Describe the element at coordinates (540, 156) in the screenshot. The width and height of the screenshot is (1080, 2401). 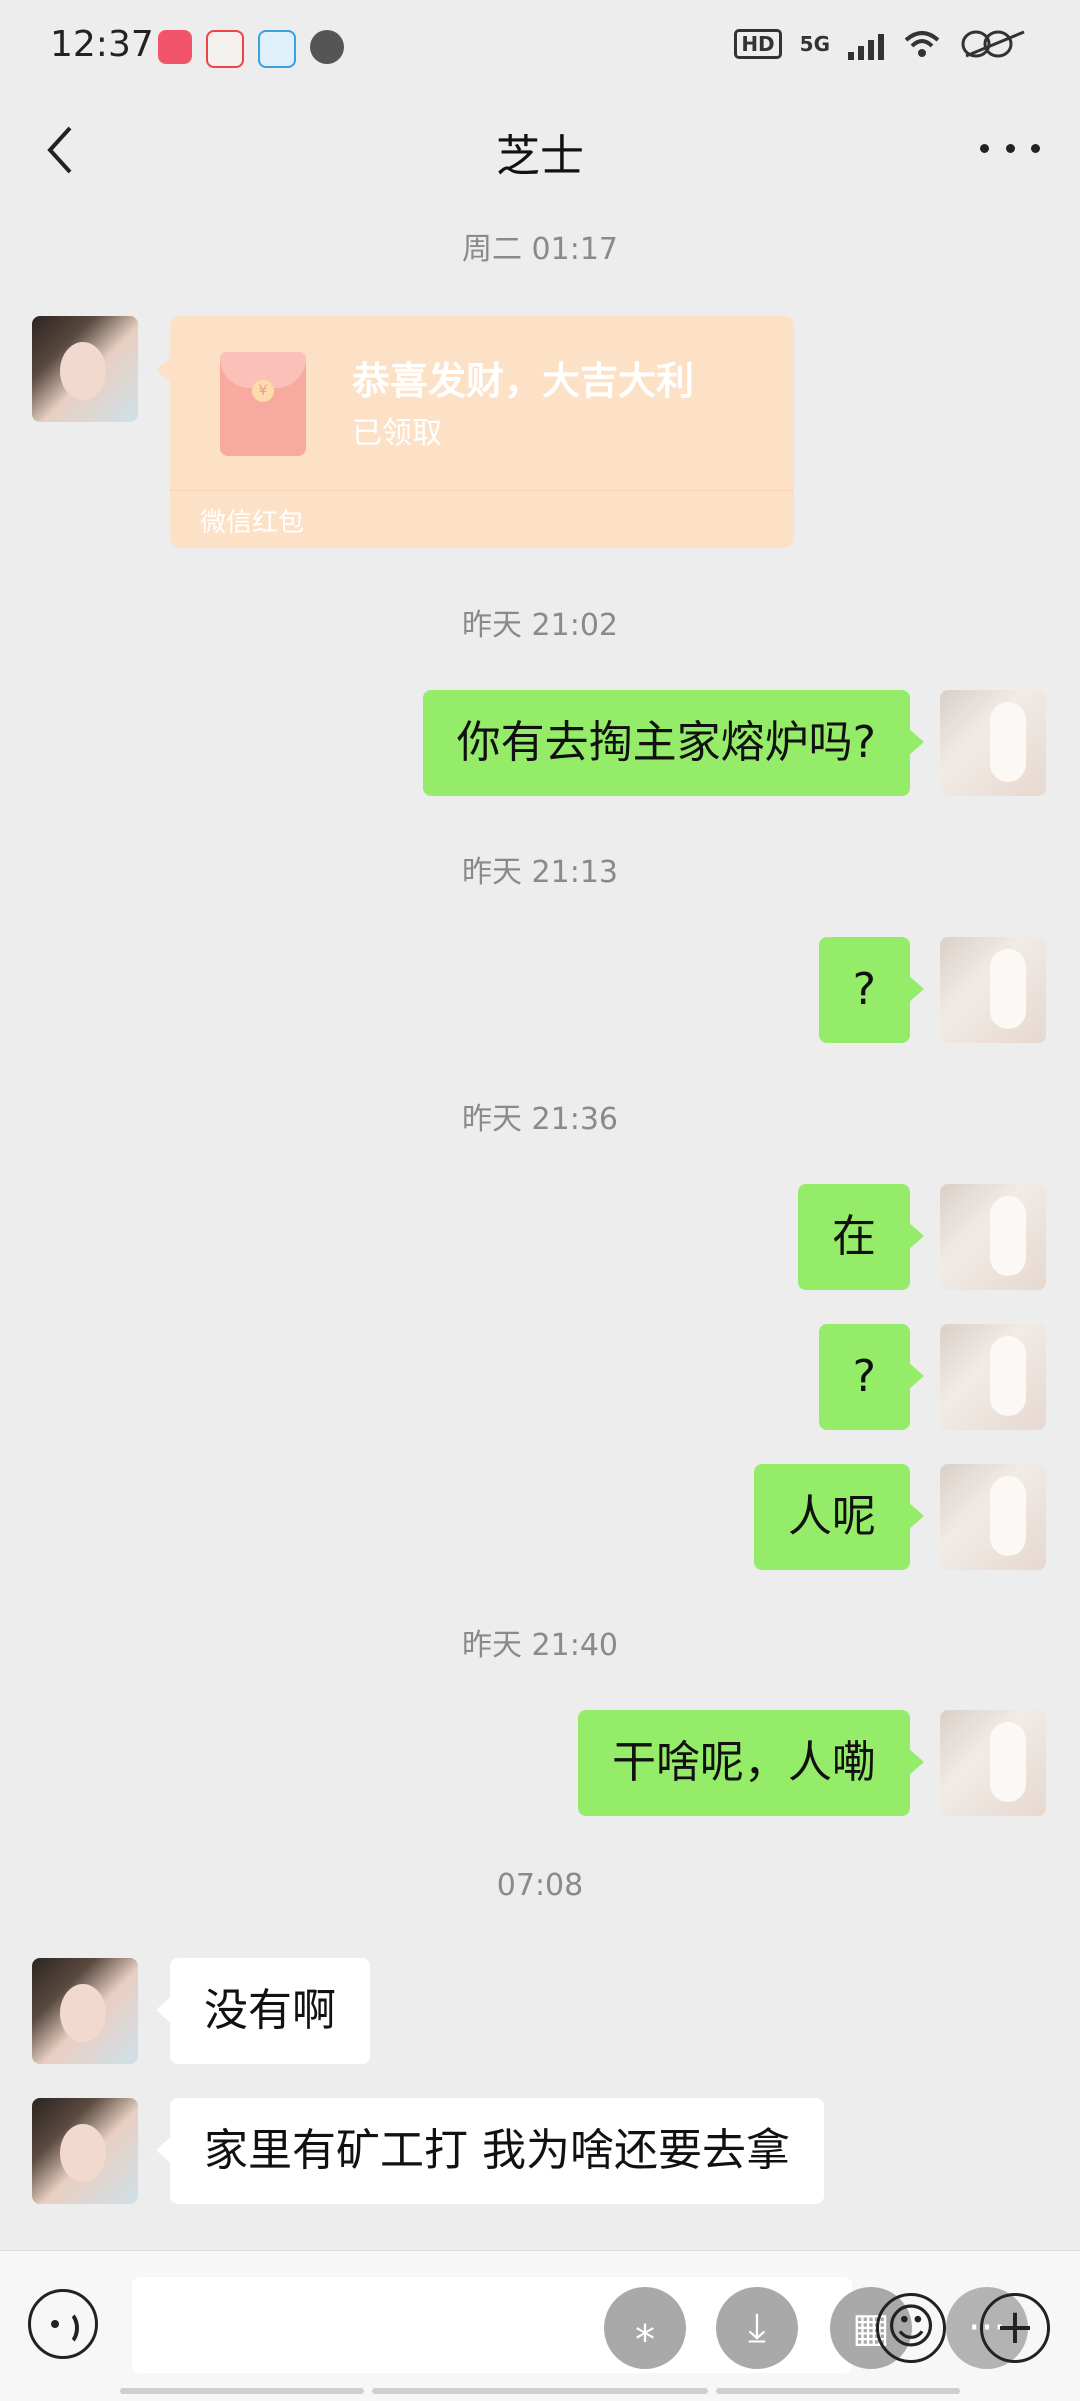
I see `chat-title: 芝士` at that location.